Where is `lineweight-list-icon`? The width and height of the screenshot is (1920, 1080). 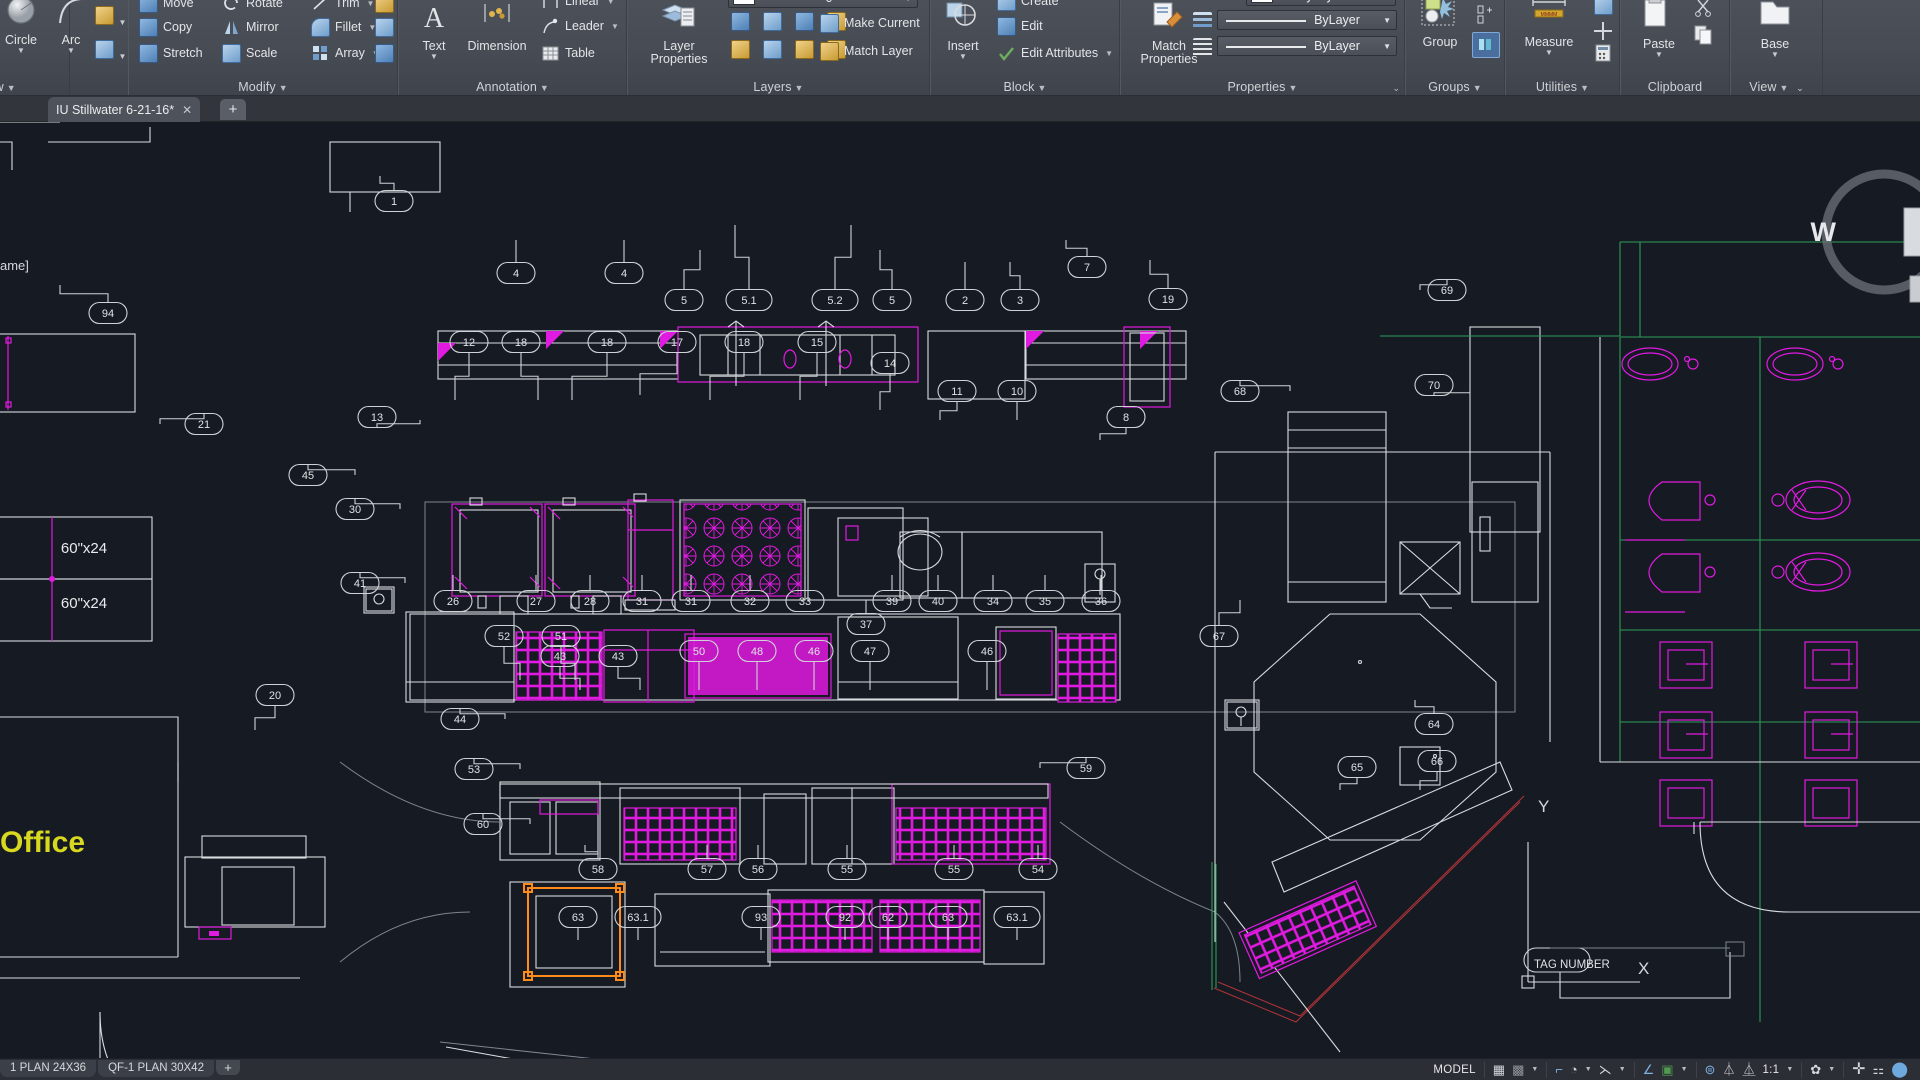 lineweight-list-icon is located at coordinates (1202, 47).